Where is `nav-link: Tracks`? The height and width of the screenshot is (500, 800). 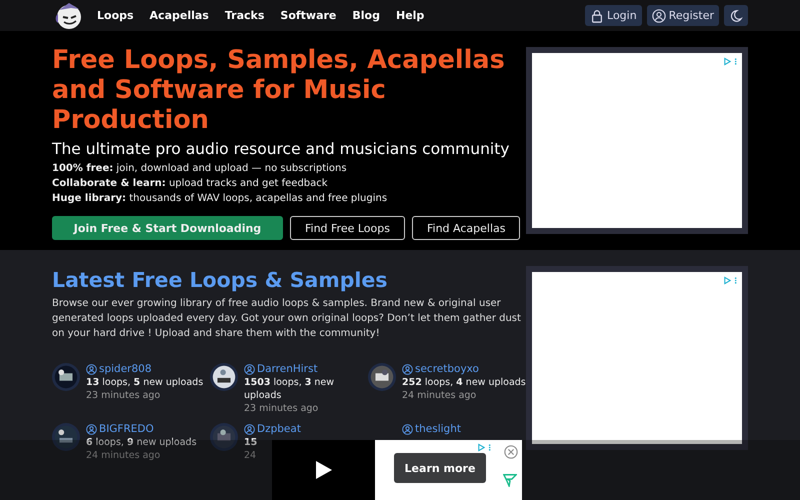 nav-link: Tracks is located at coordinates (244, 15).